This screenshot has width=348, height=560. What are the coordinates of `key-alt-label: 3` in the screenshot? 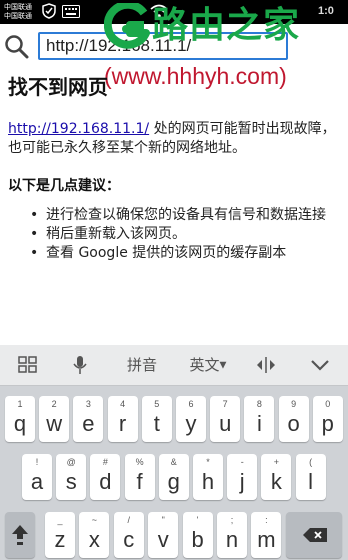 It's located at (88, 404).